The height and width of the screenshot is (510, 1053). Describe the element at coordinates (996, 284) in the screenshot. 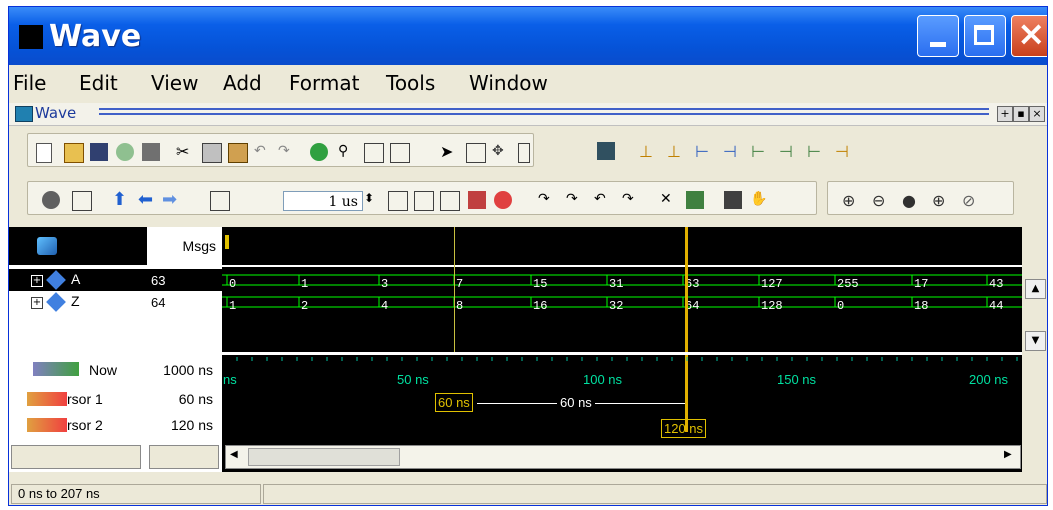

I see `wave-a-10: 43` at that location.